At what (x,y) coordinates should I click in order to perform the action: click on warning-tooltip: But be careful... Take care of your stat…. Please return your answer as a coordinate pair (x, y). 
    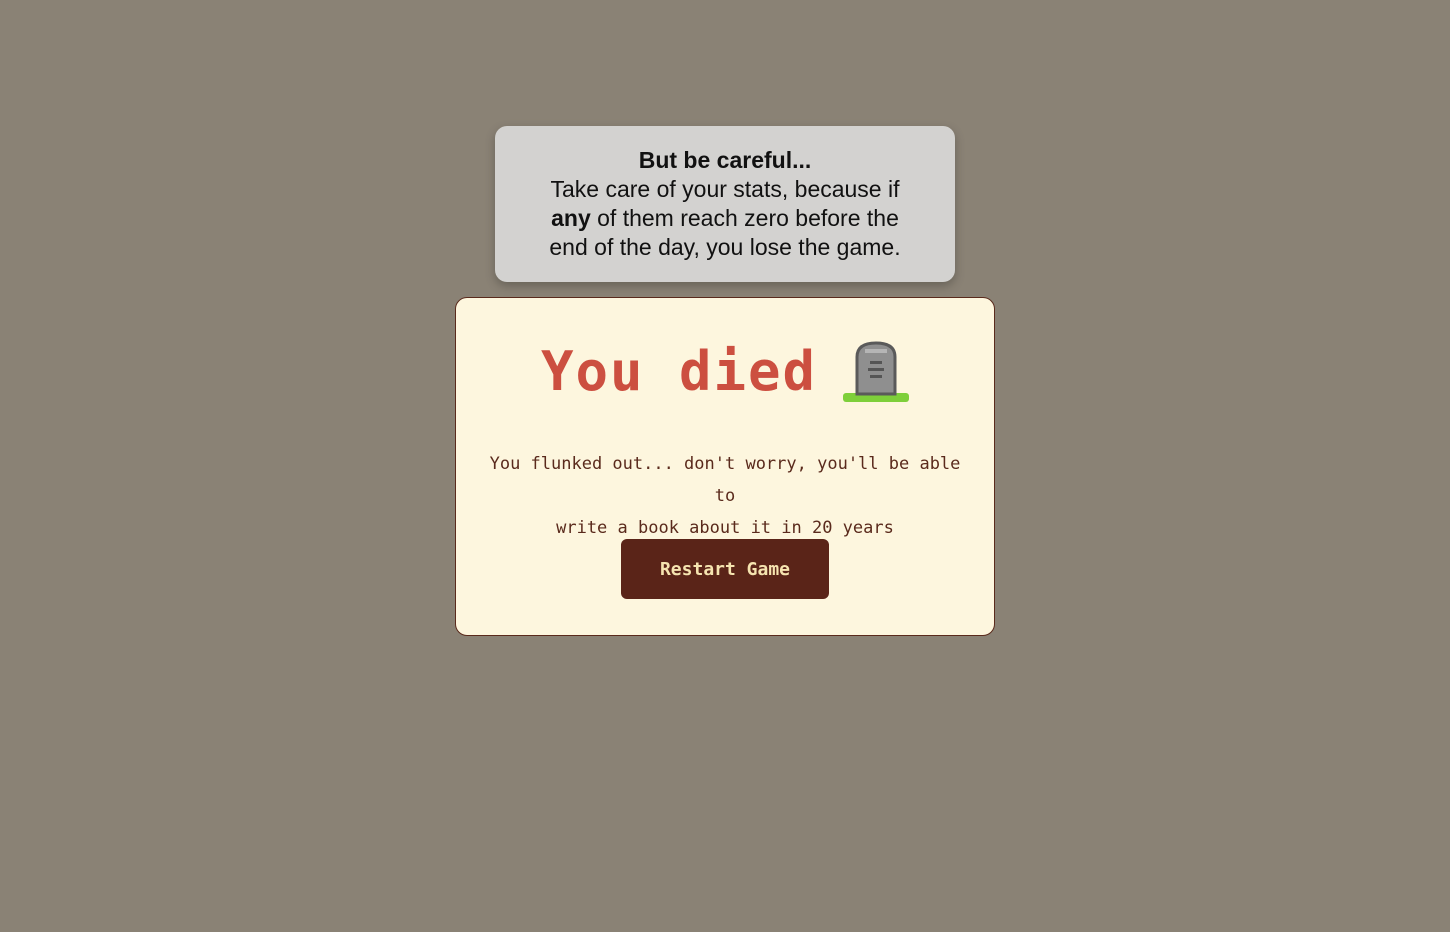
    Looking at the image, I should click on (725, 204).